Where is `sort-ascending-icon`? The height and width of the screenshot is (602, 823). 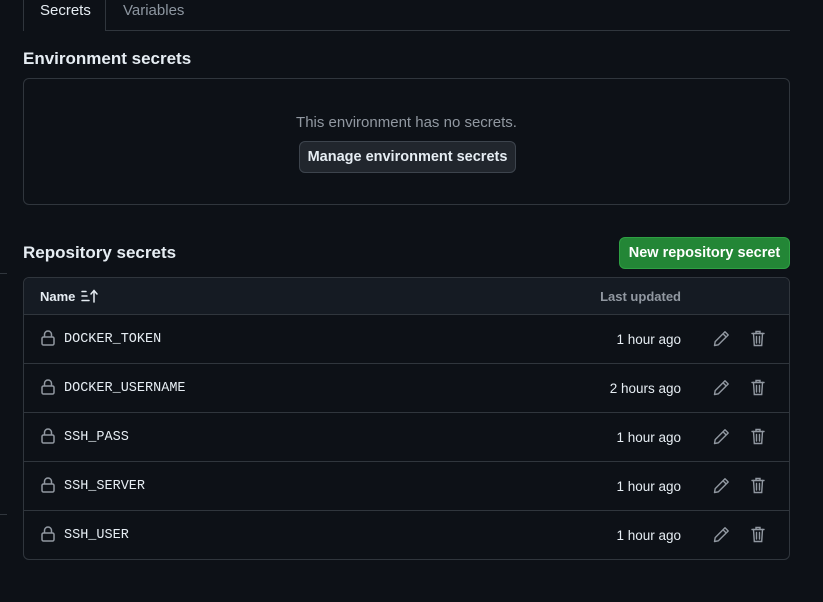
sort-ascending-icon is located at coordinates (90, 296).